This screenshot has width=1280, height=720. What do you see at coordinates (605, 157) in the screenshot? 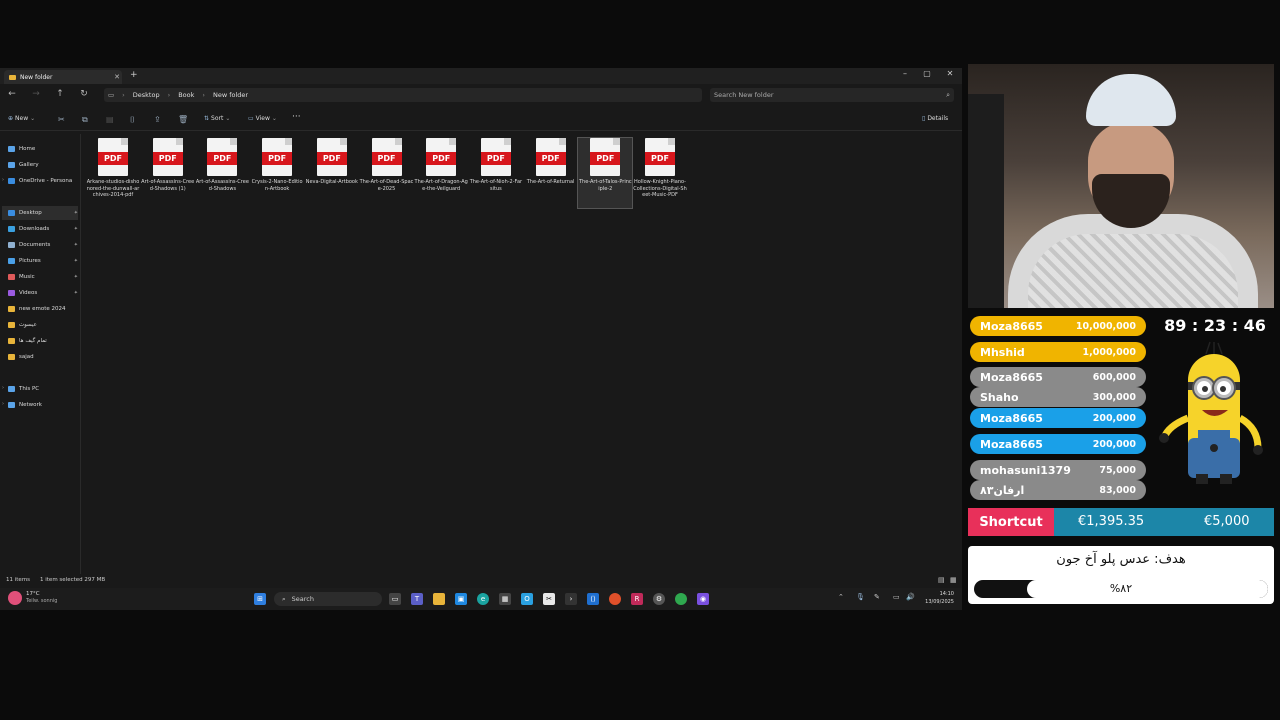
I see `pdf-file-icon: PDF` at bounding box center [605, 157].